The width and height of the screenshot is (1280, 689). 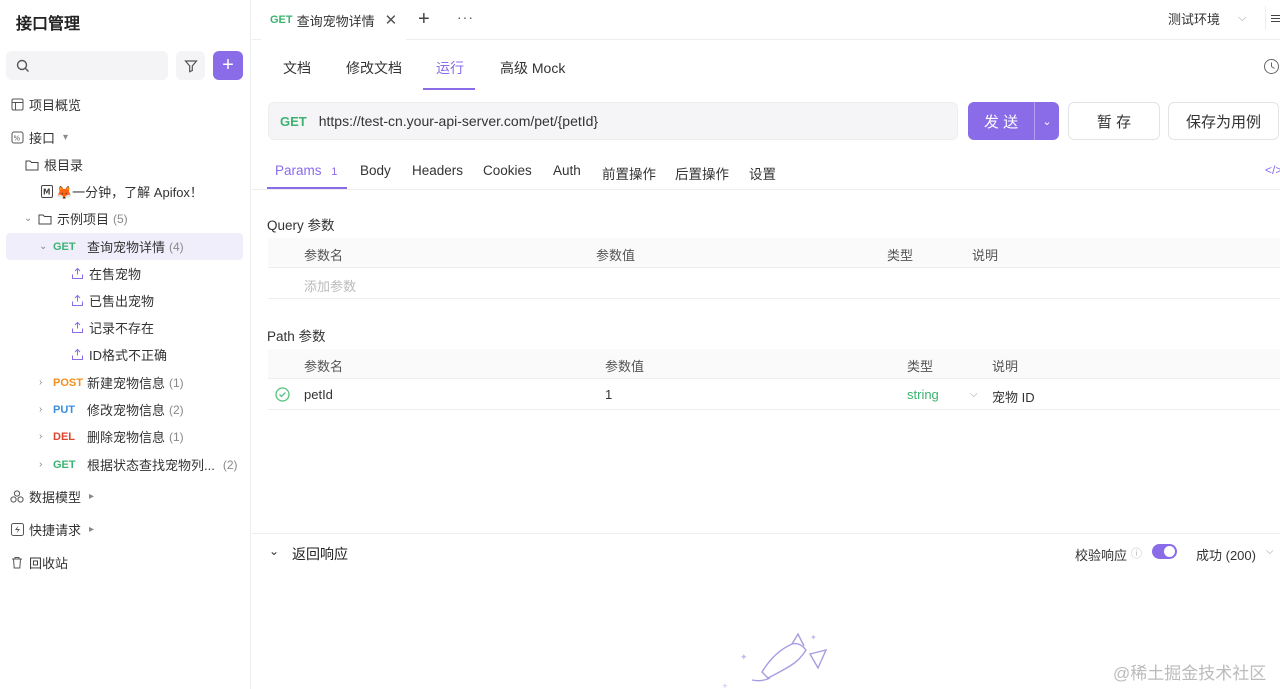 What do you see at coordinates (274, 551) in the screenshot?
I see `collapse-chevron-icon: ⌄` at bounding box center [274, 551].